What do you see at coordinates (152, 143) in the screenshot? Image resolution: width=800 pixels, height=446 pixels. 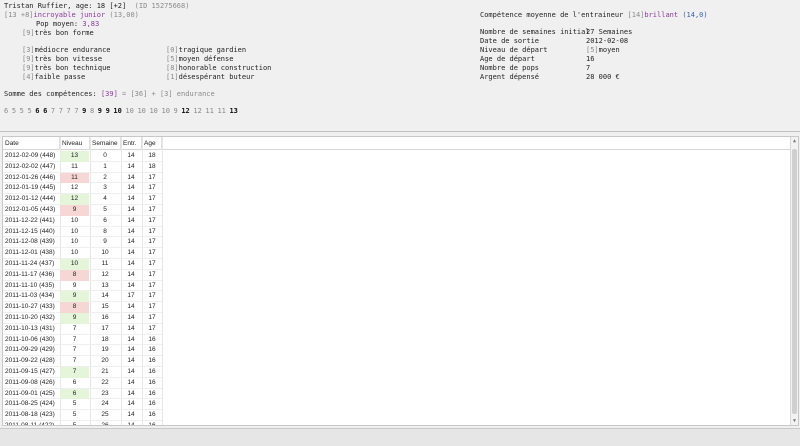 I see `col-header-age: Age` at bounding box center [152, 143].